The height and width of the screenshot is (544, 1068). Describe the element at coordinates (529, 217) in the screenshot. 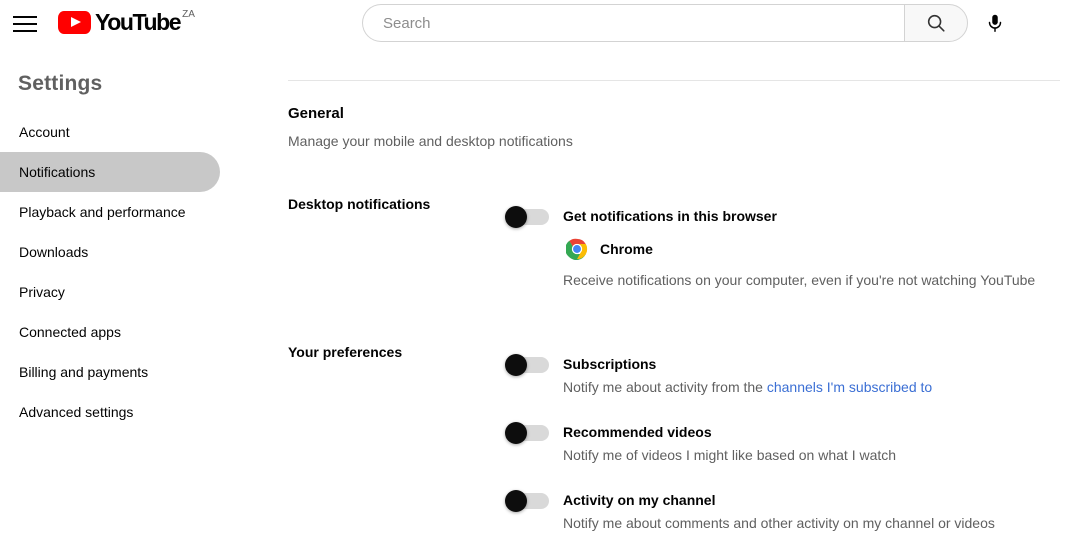

I see `desktop-notifications-toggle` at that location.